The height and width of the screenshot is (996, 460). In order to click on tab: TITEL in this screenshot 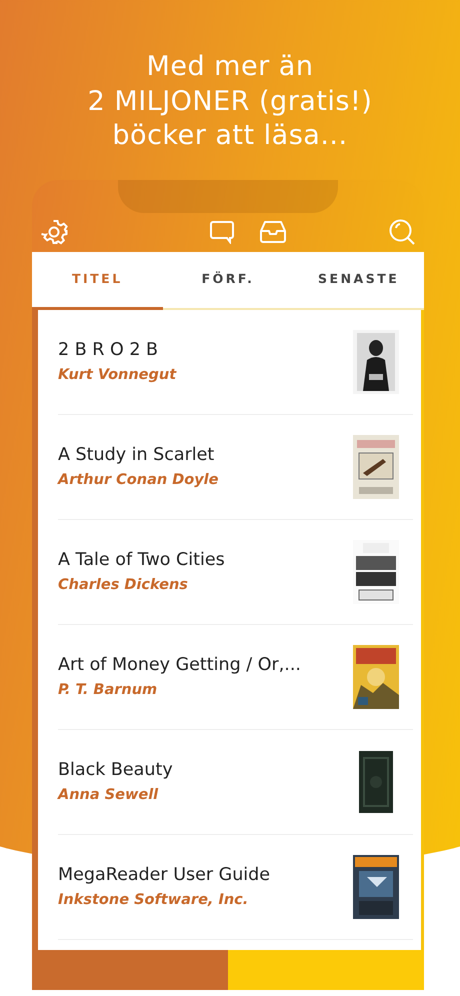, I will do `click(97, 280)`.